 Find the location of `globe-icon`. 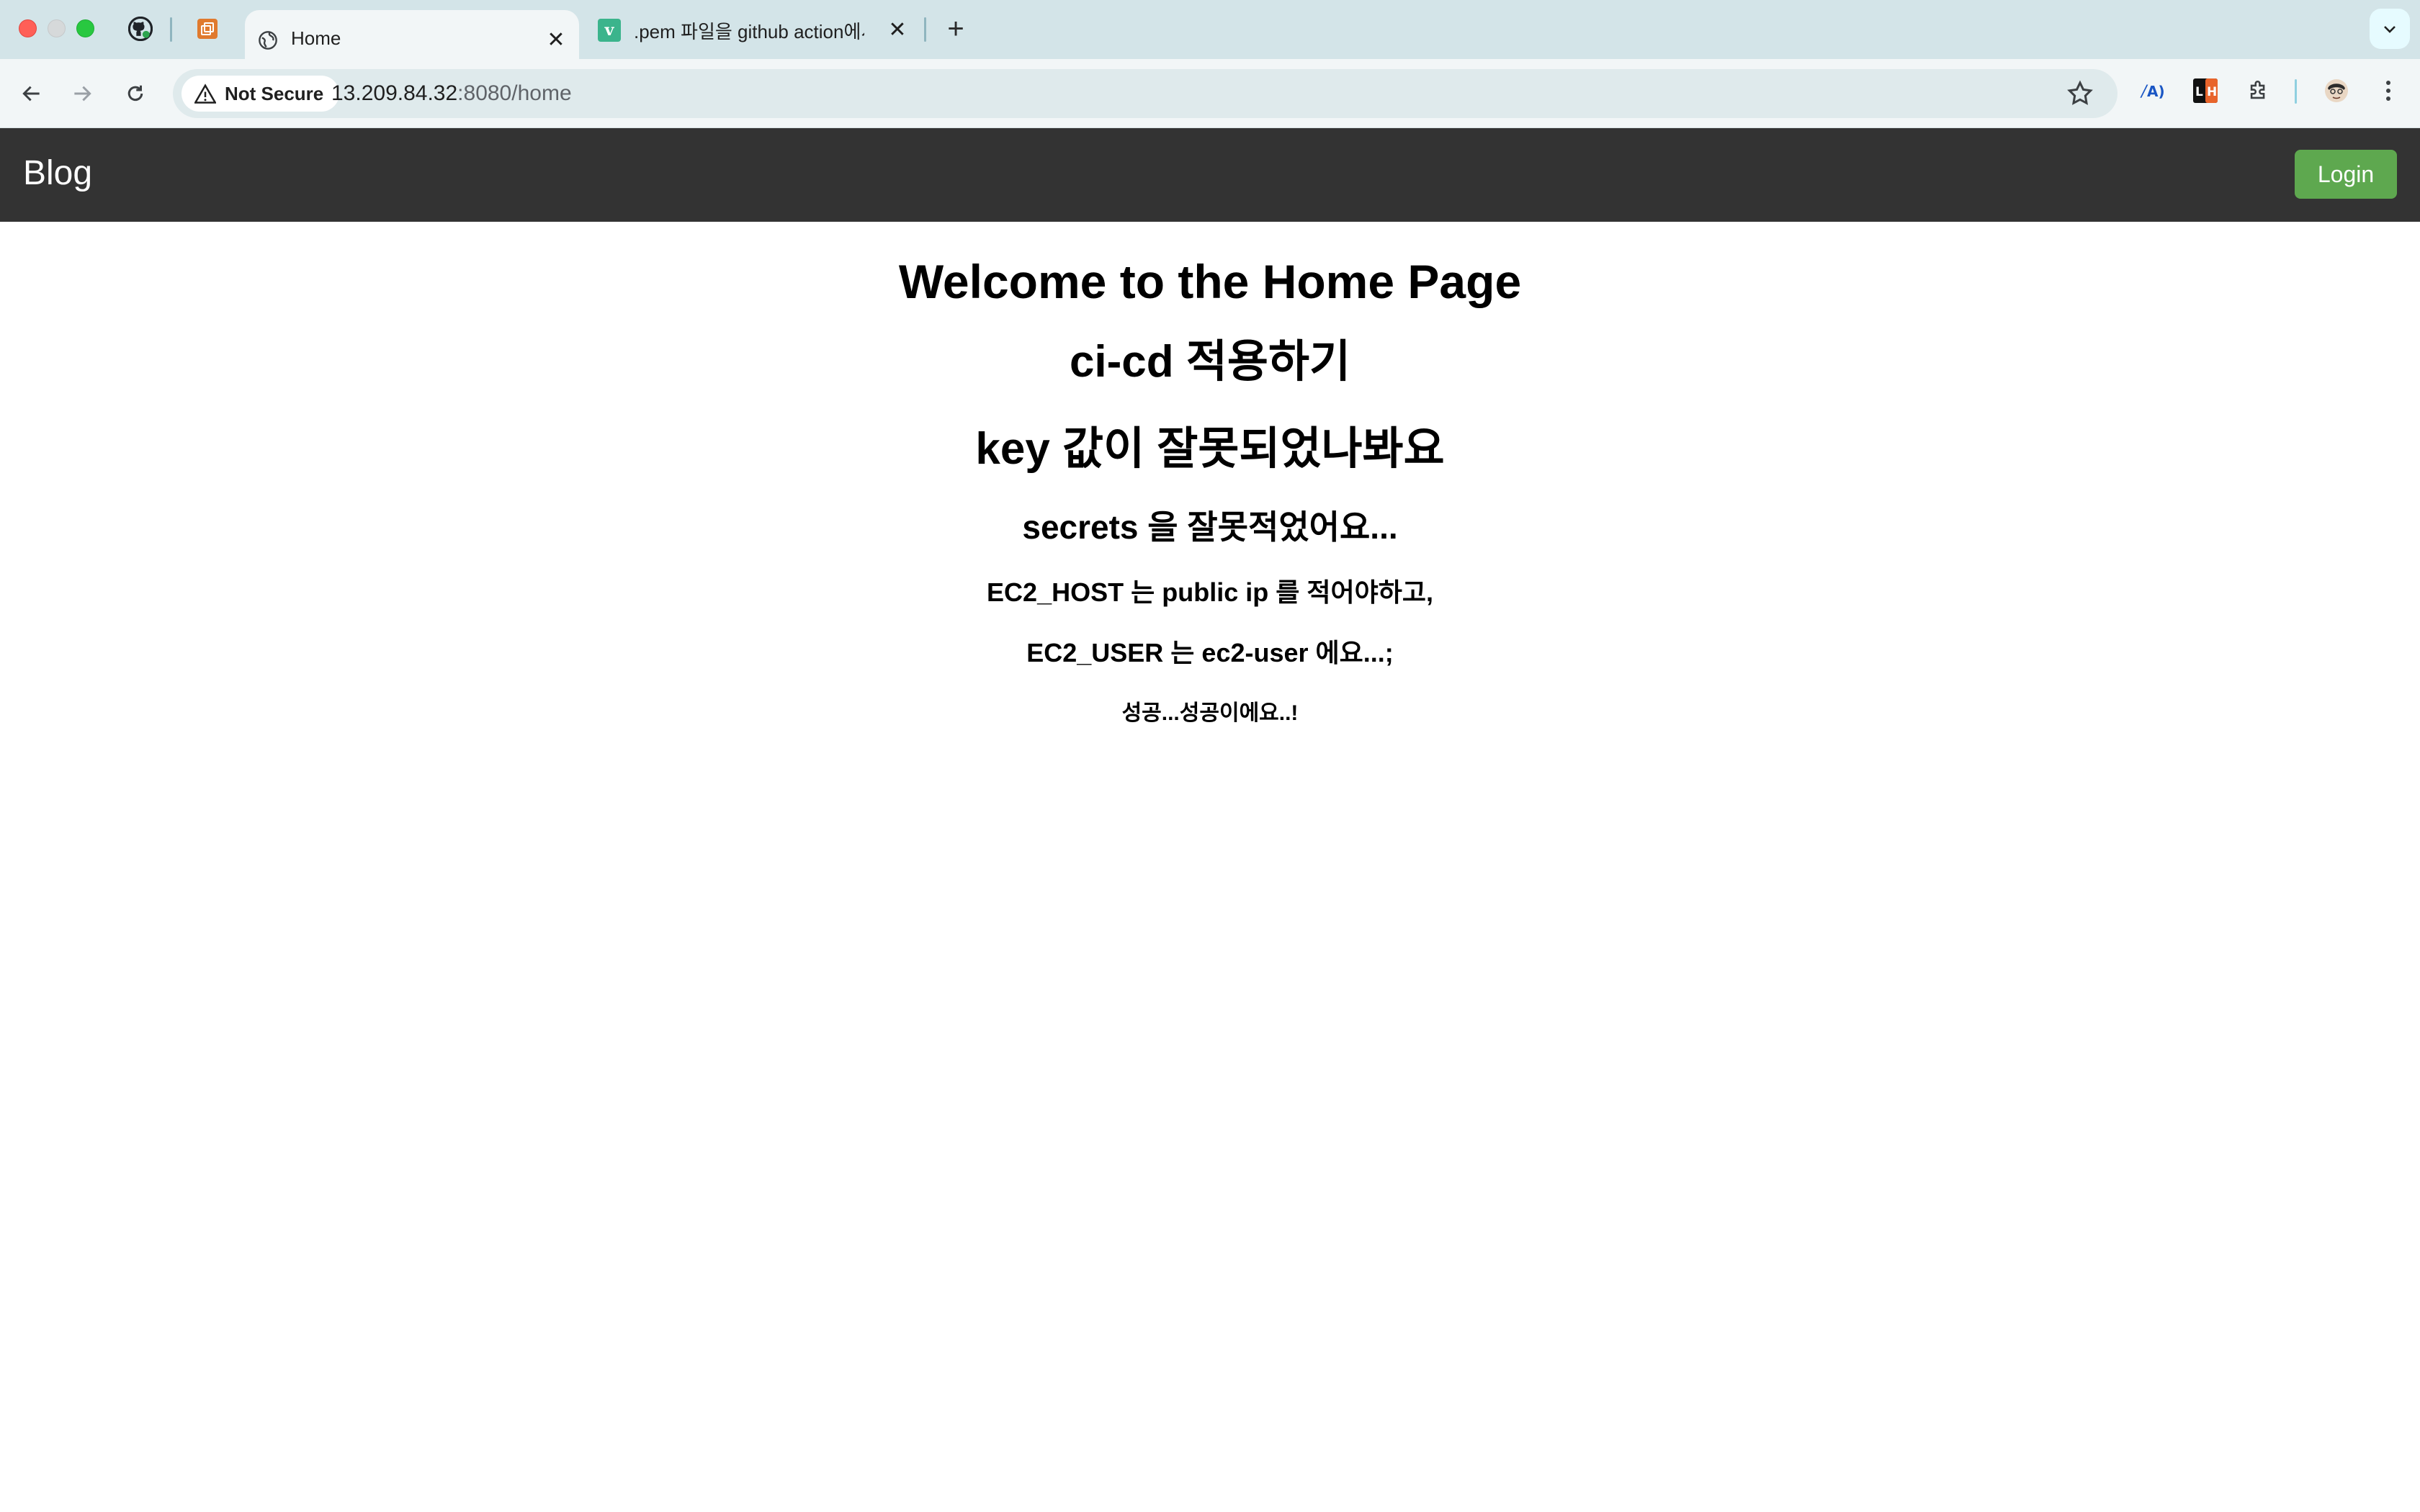

globe-icon is located at coordinates (267, 40).